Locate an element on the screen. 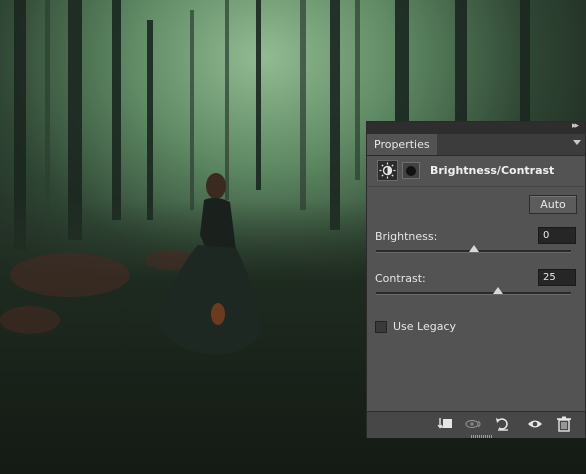 The width and height of the screenshot is (586, 474). layer-mask-icon is located at coordinates (411, 170).